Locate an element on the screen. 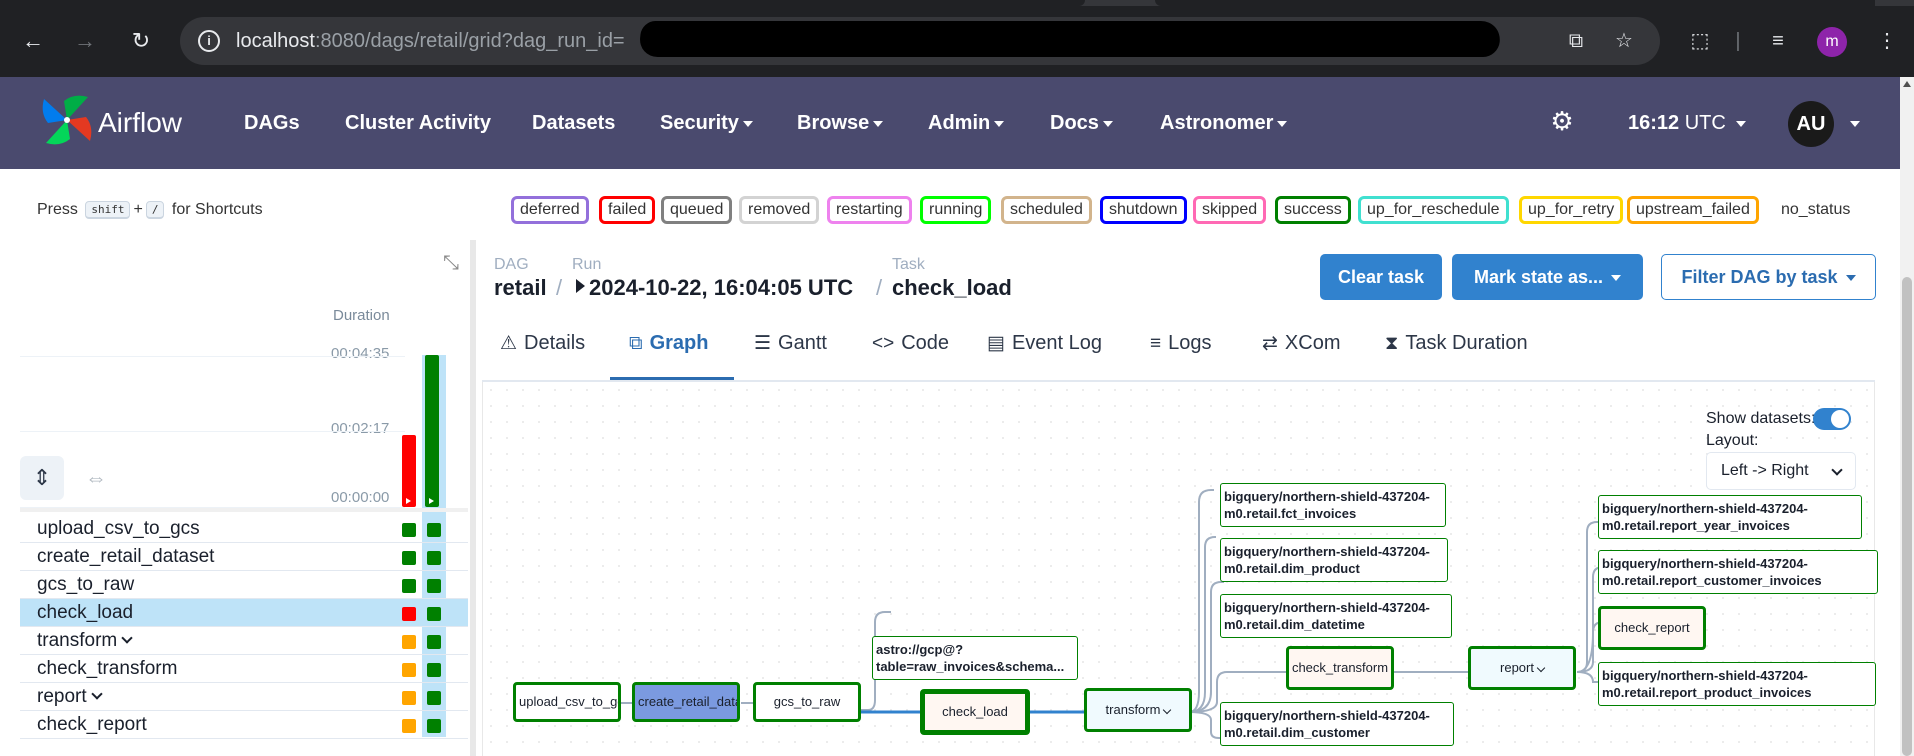 The image size is (1914, 756). tab-gantt: ☰ Gantt is located at coordinates (790, 343).